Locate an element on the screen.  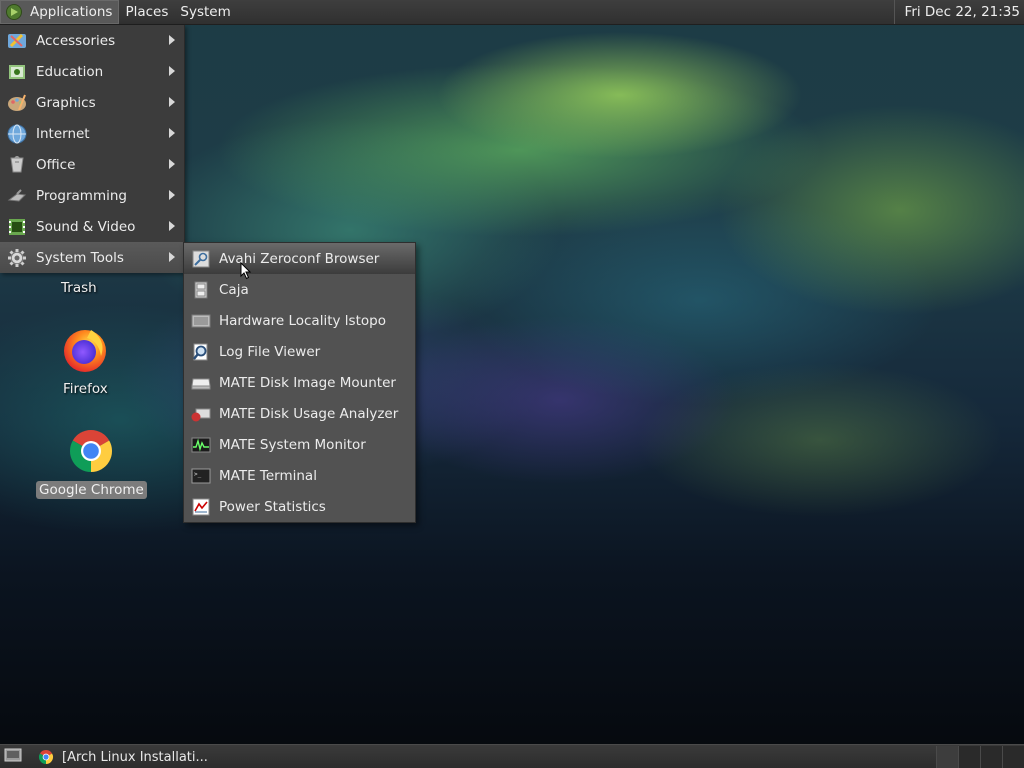
file-cabinet-icon is located at coordinates (201, 290).